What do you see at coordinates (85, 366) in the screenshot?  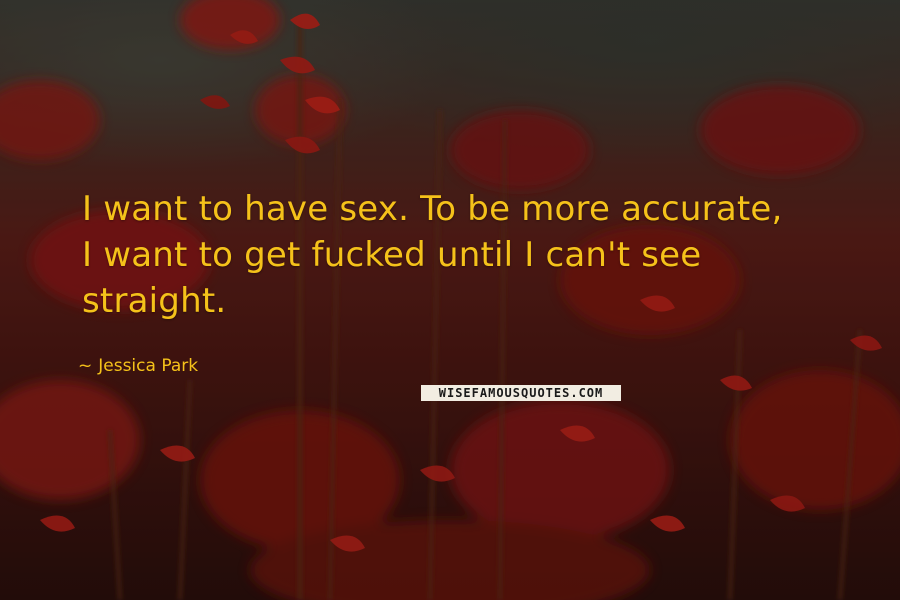 I see `tilde-icon: ~` at bounding box center [85, 366].